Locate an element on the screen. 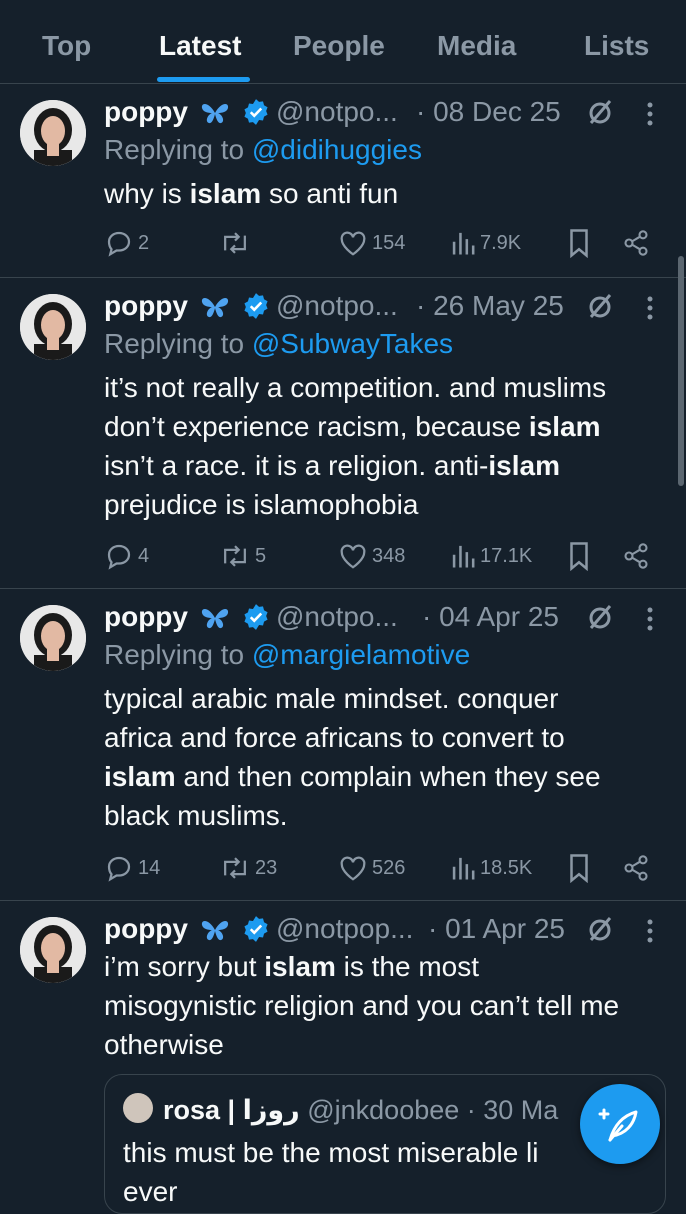 Image resolution: width=686 pixels, height=1214 pixels. tweet-line: typical arabic male mindset. conquer is located at coordinates (384, 698).